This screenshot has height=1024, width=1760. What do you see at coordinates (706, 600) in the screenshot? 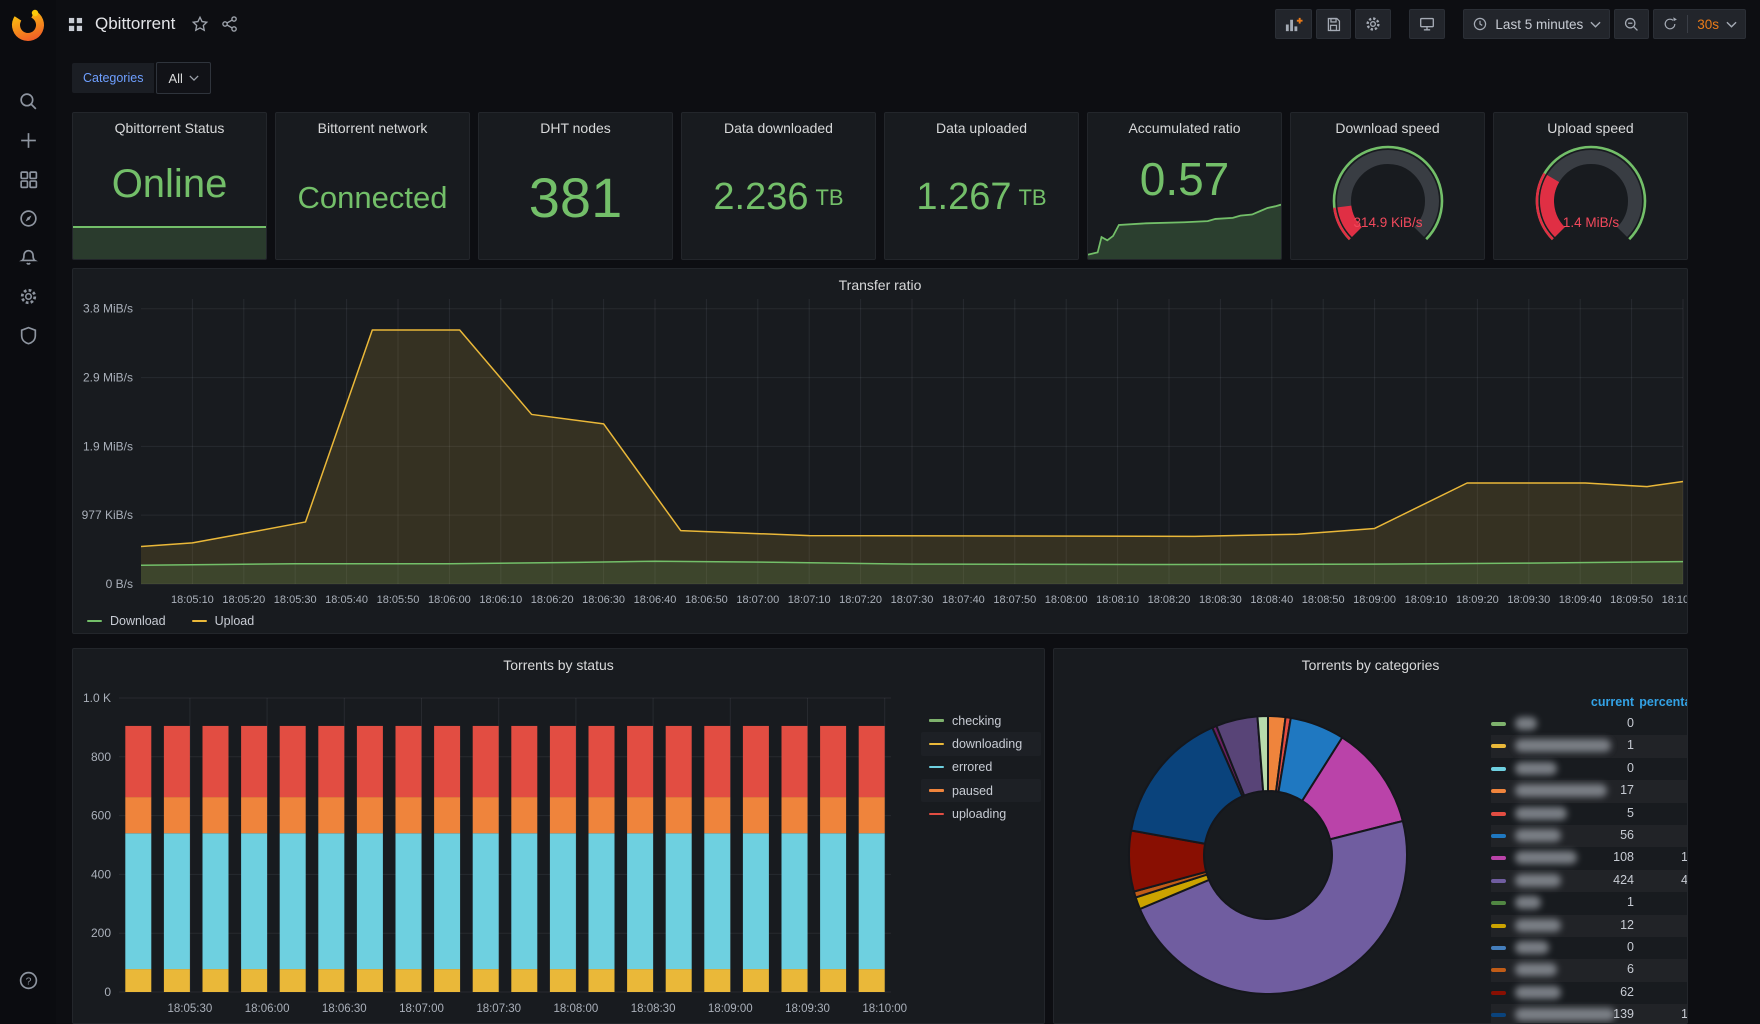
I see `svg-text: 18:06:50` at bounding box center [706, 600].